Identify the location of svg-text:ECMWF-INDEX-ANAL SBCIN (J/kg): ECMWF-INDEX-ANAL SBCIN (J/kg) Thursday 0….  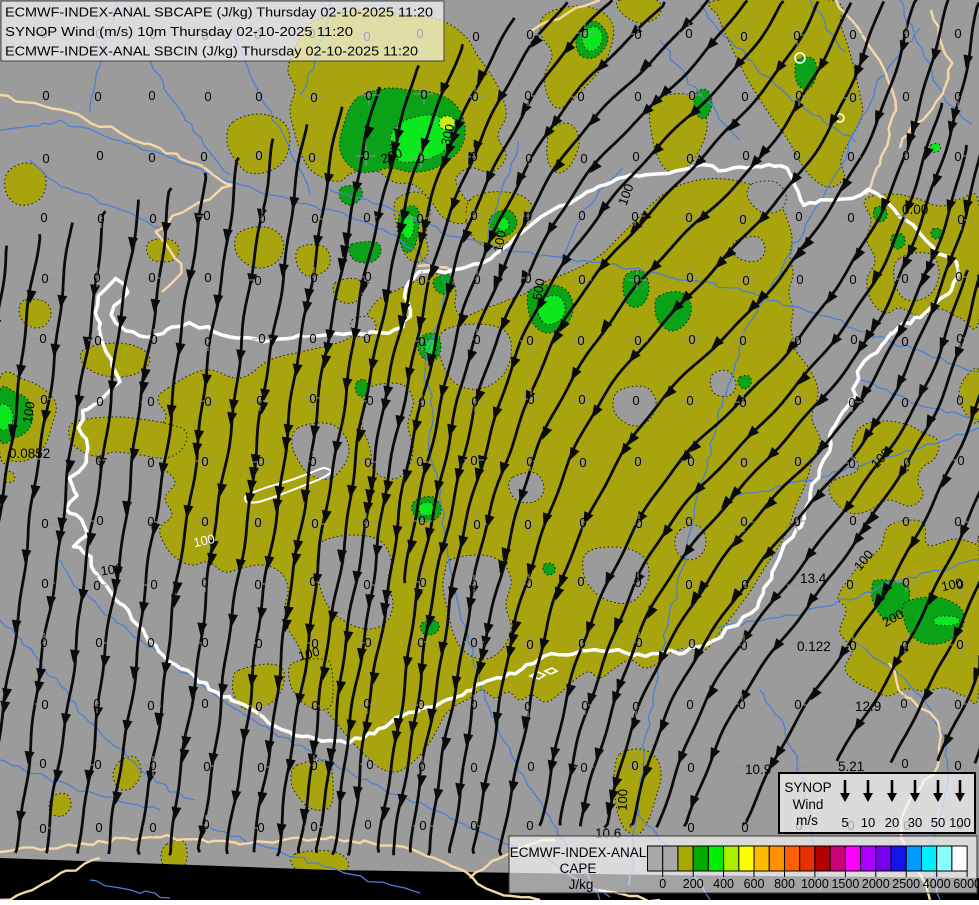
(211, 52).